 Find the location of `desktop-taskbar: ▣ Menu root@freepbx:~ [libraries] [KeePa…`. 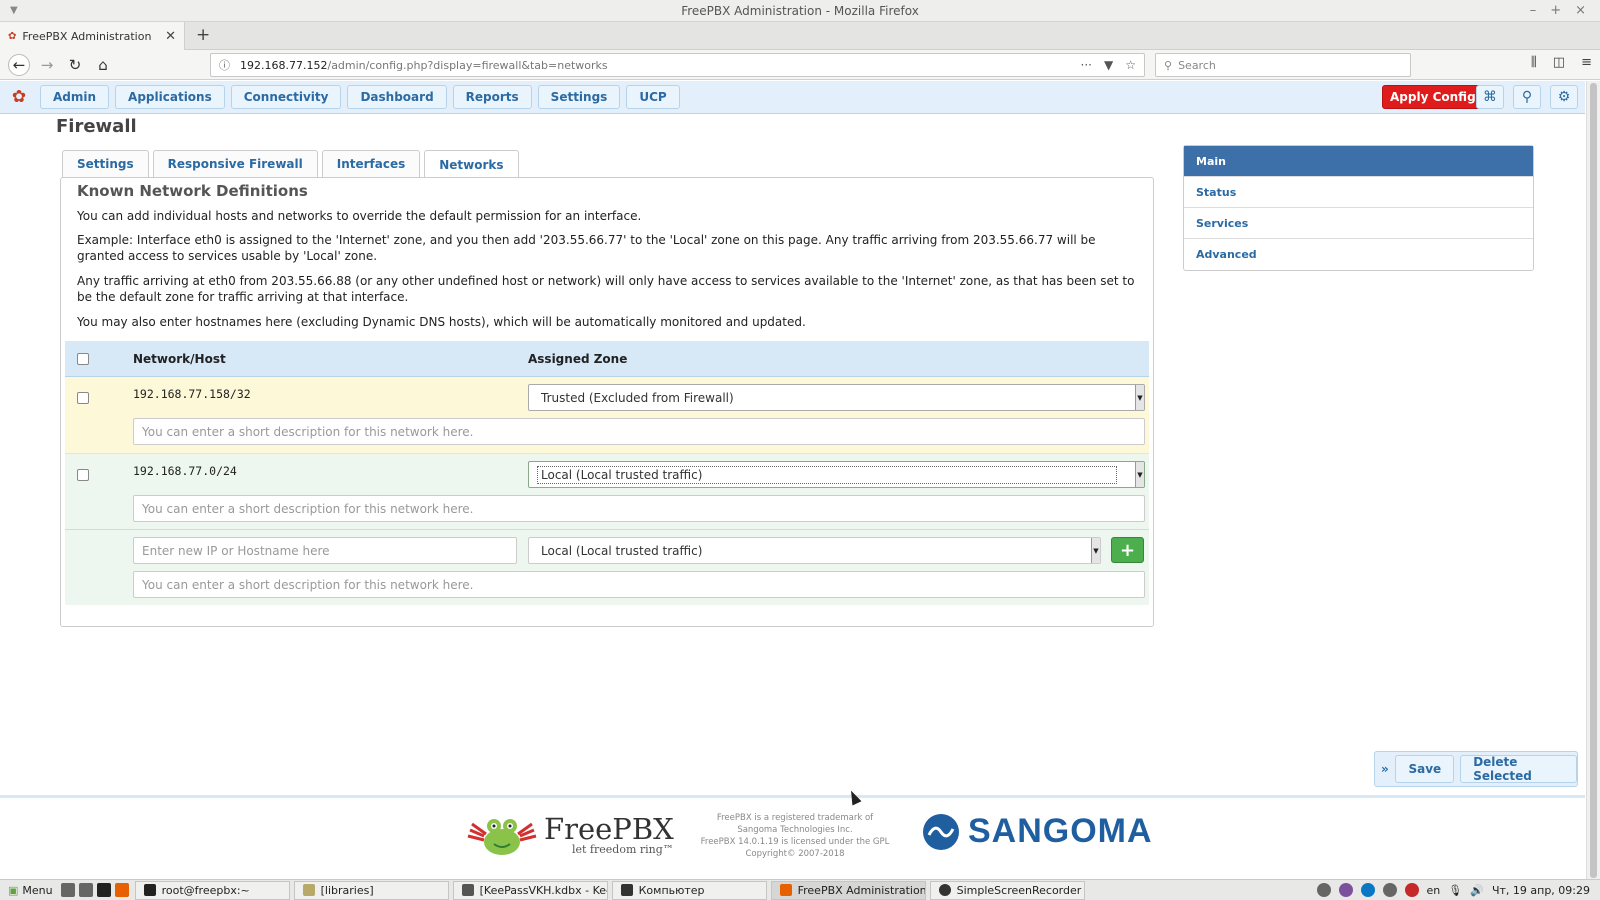

desktop-taskbar: ▣ Menu root@freepbx:~ [libraries] [KeePa… is located at coordinates (800, 889).